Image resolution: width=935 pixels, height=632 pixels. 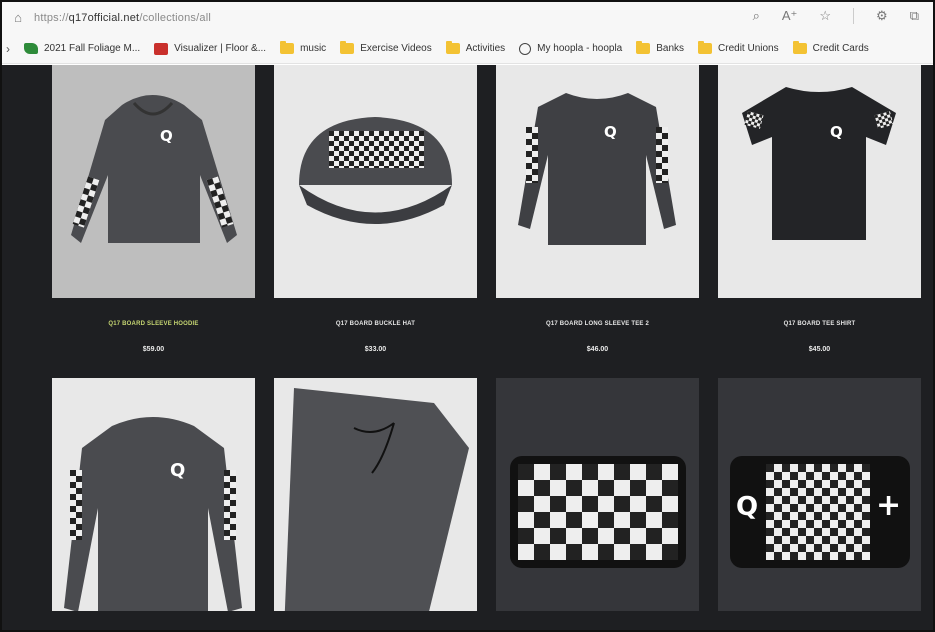 I want to click on bookmark-label: Activities, so click(x=485, y=48).